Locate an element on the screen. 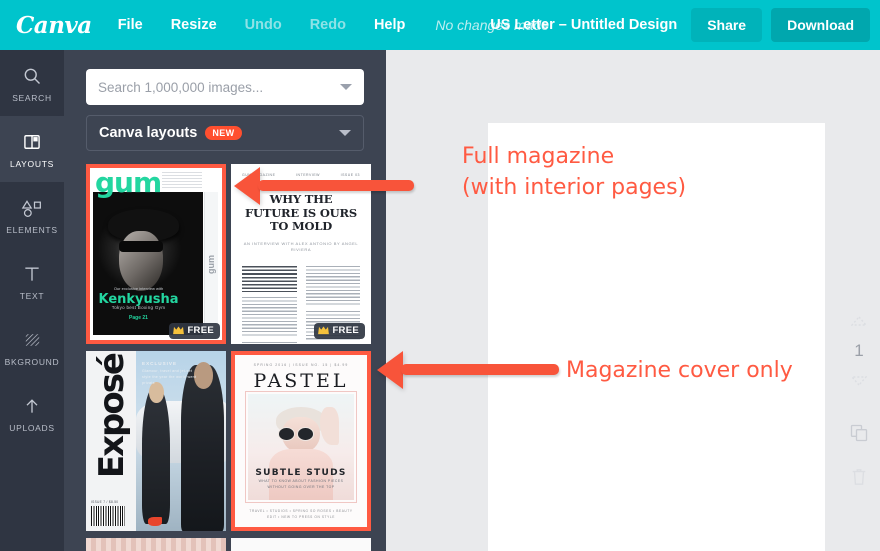  annotation-cover-only-text: Magazine cover only is located at coordinates (679, 370).